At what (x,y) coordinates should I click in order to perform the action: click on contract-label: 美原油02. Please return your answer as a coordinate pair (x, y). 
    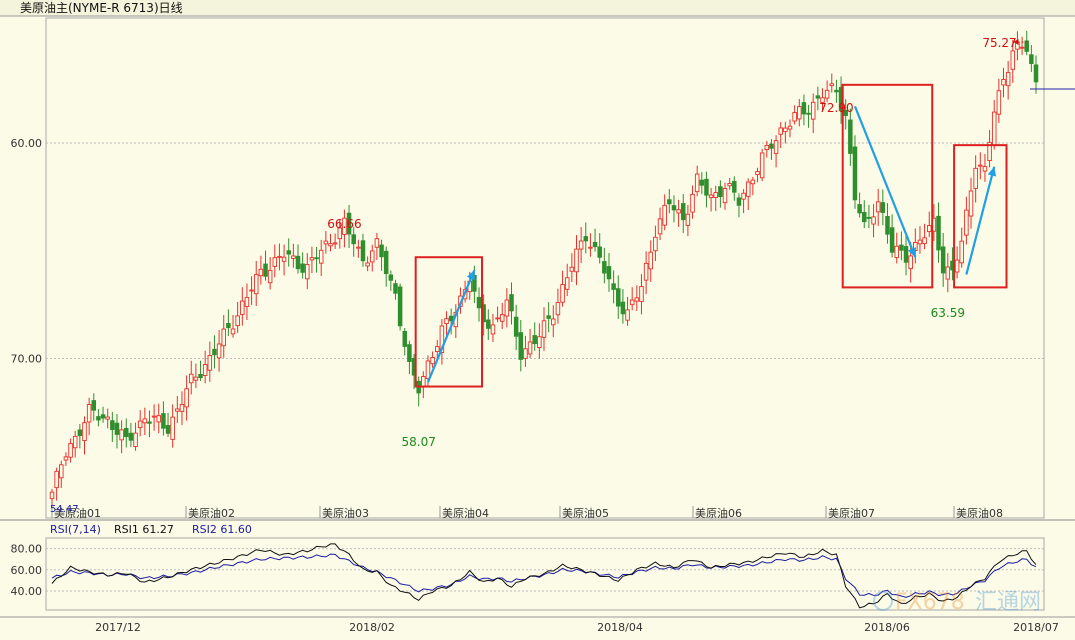
    Looking at the image, I should click on (211, 513).